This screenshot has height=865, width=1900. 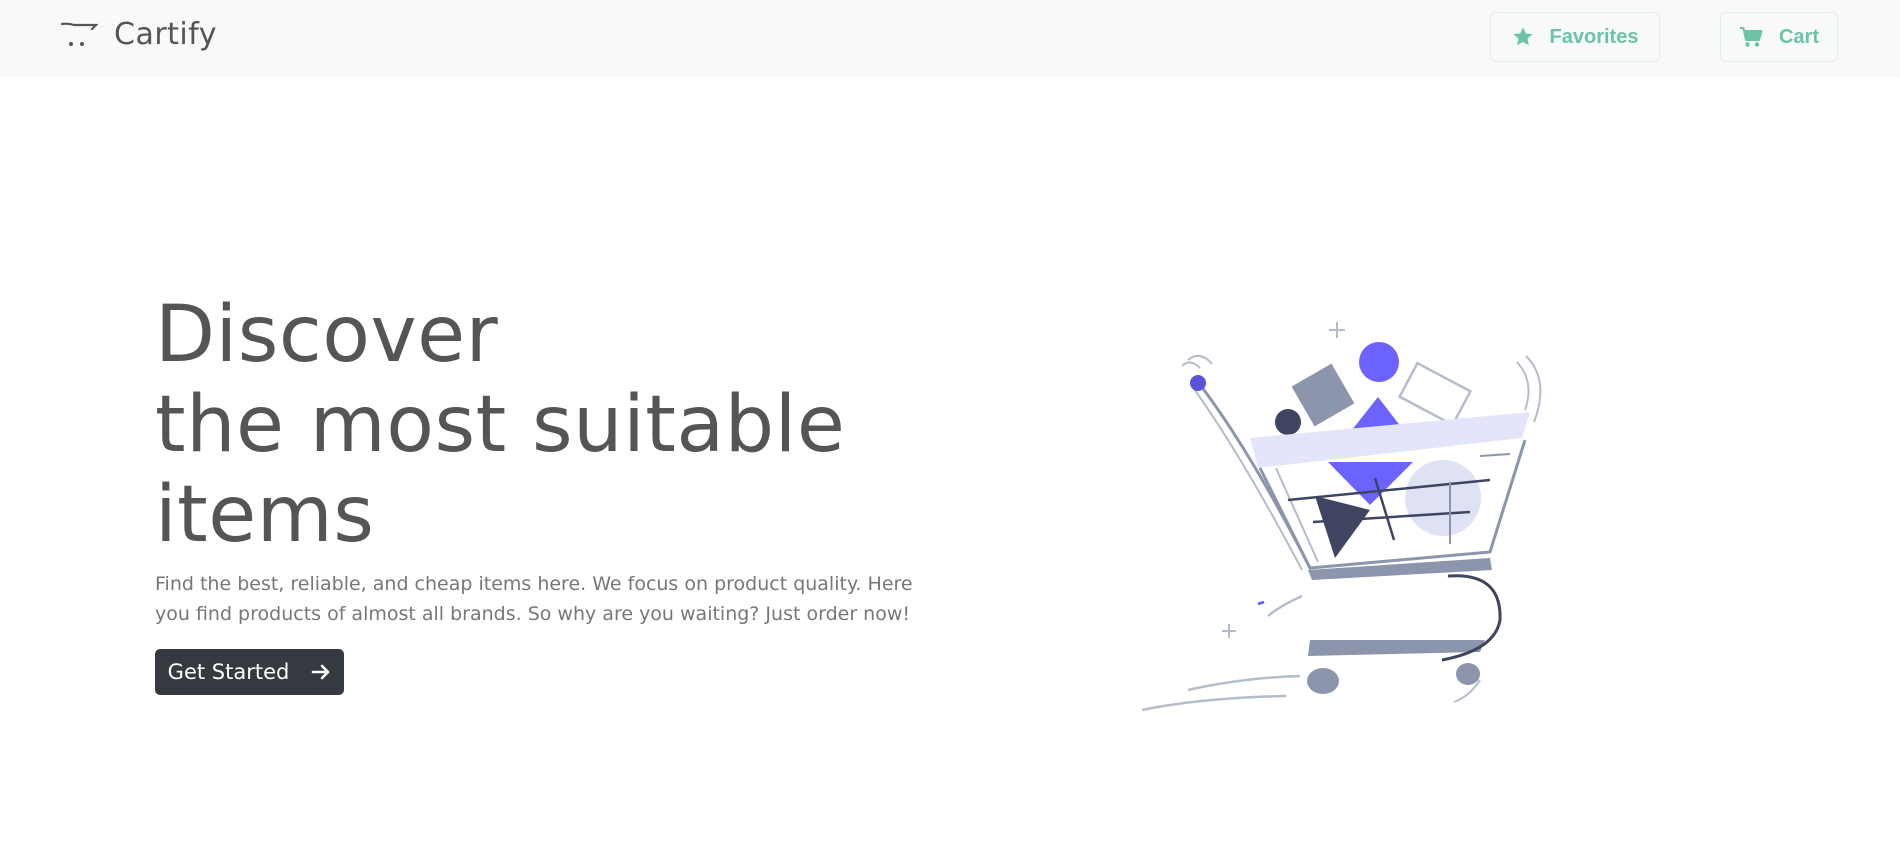 What do you see at coordinates (1798, 36) in the screenshot?
I see `cart-label: Cart` at bounding box center [1798, 36].